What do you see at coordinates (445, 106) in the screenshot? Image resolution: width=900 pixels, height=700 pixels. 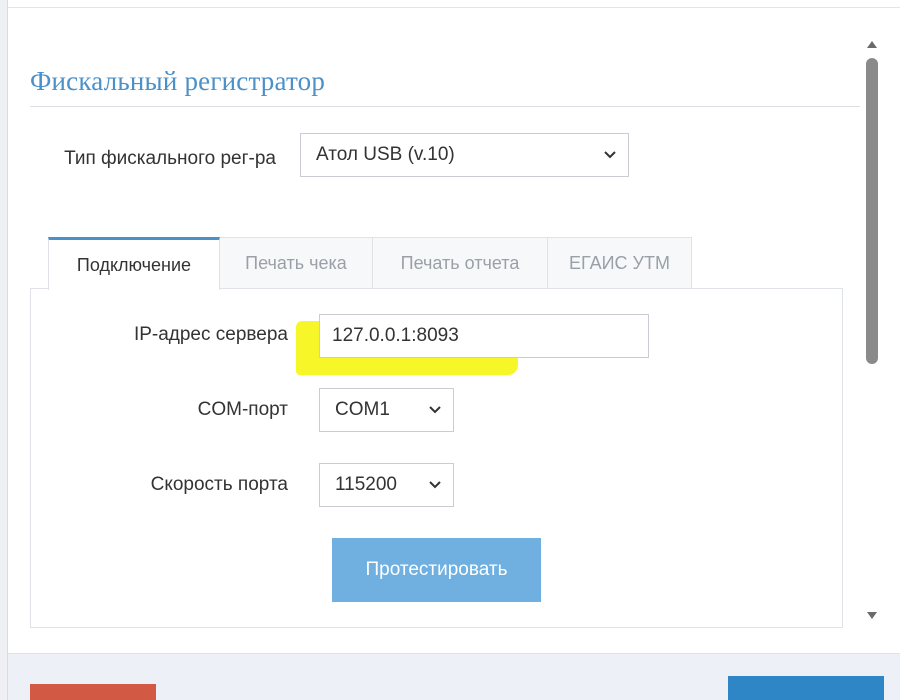 I see `title-divider` at bounding box center [445, 106].